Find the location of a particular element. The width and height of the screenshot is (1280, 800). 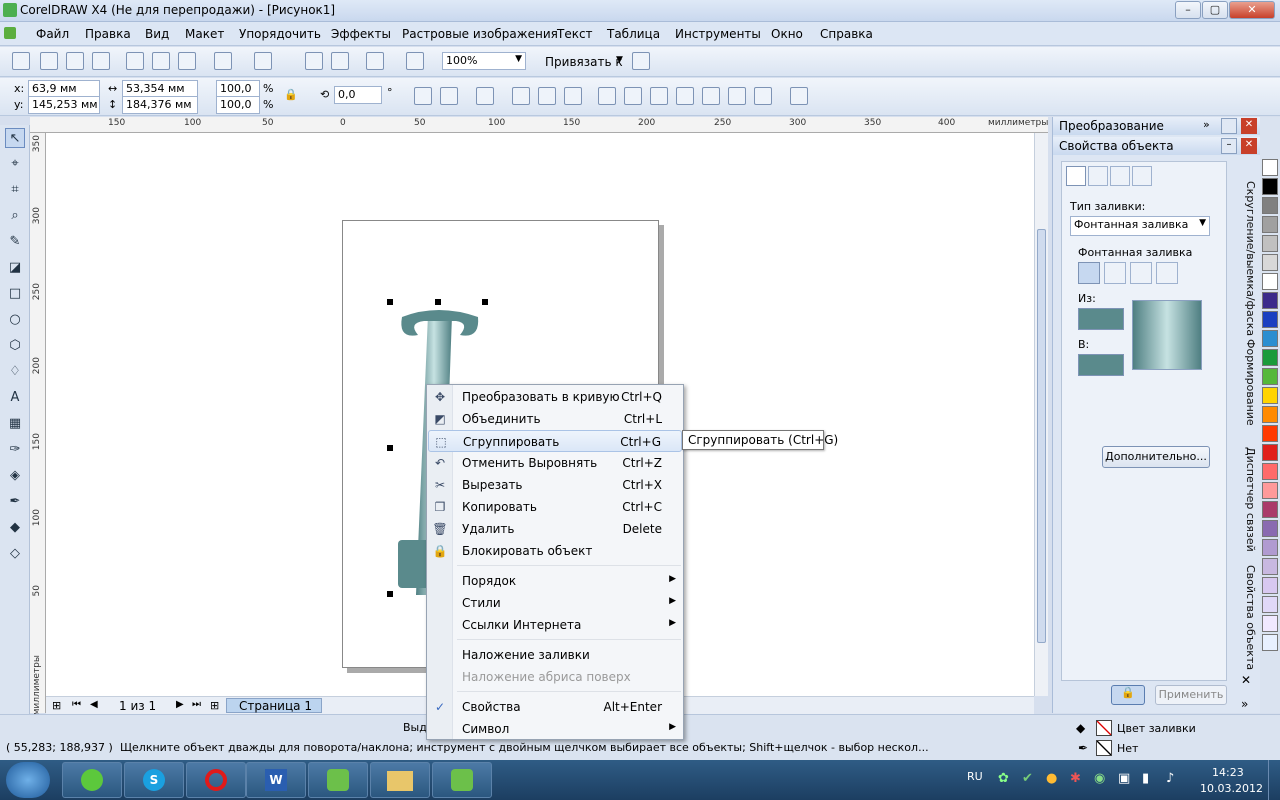

group-icon is located at coordinates (521, 96).